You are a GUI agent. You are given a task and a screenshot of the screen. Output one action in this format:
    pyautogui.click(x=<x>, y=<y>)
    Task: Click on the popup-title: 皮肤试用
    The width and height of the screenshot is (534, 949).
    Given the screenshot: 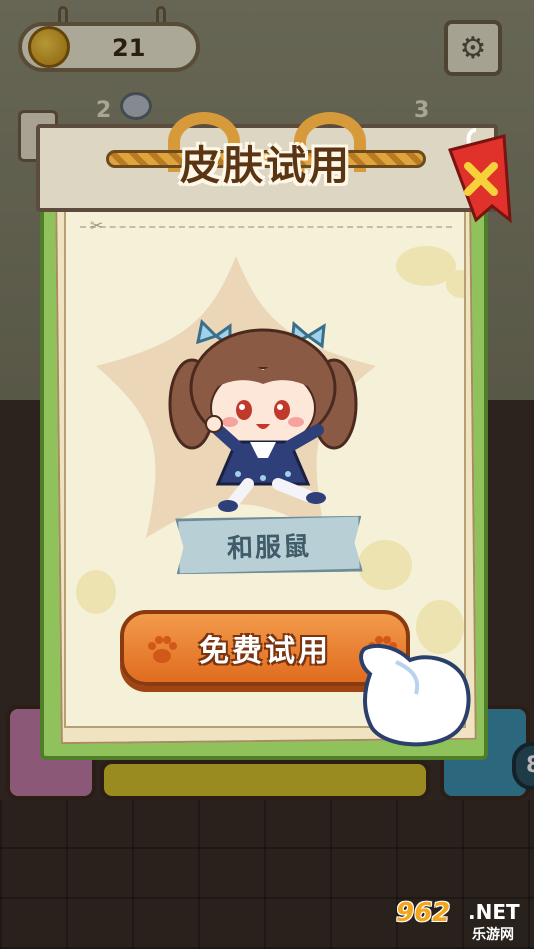 What is the action you would take?
    pyautogui.click(x=266, y=166)
    